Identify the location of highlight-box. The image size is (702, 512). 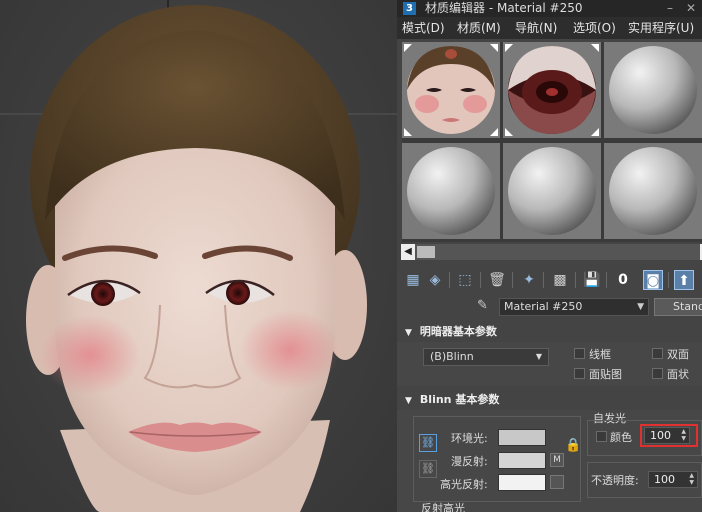
(669, 435).